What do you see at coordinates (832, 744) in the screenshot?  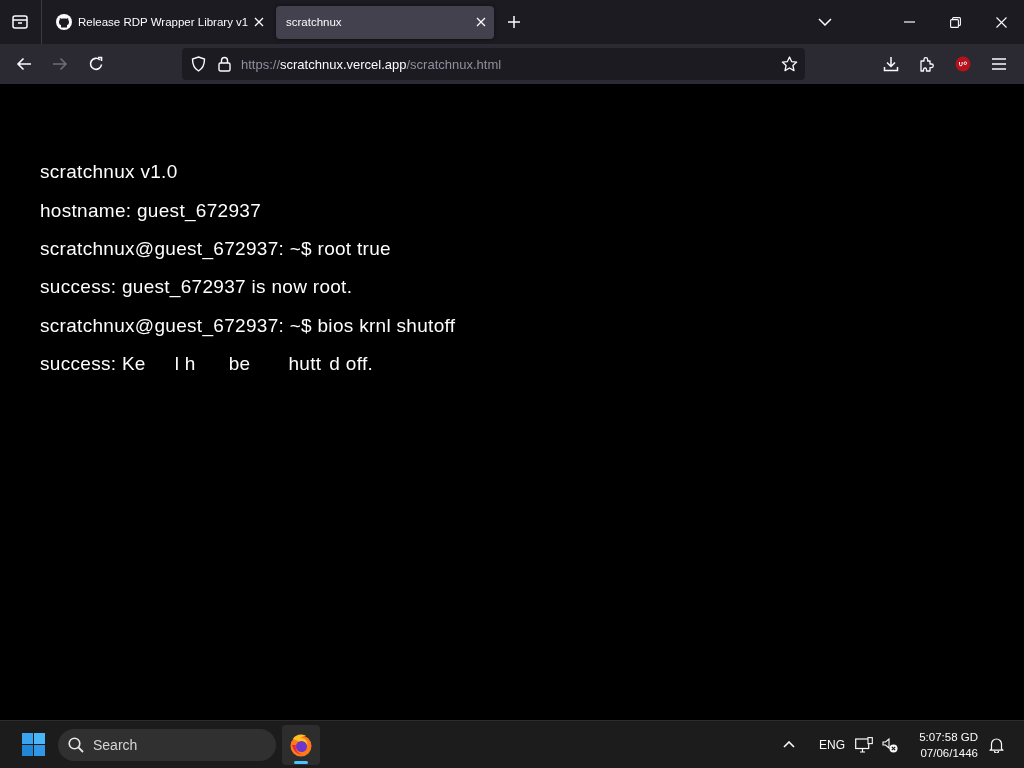 I see `language-button: ENG` at bounding box center [832, 744].